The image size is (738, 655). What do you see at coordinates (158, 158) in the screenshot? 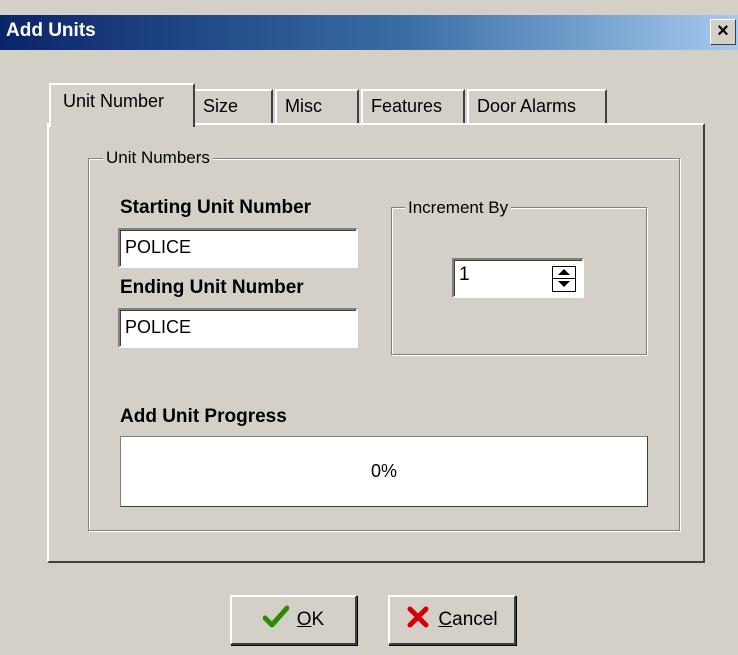
I see `unit-numbers-legend: Unit Numbers` at bounding box center [158, 158].